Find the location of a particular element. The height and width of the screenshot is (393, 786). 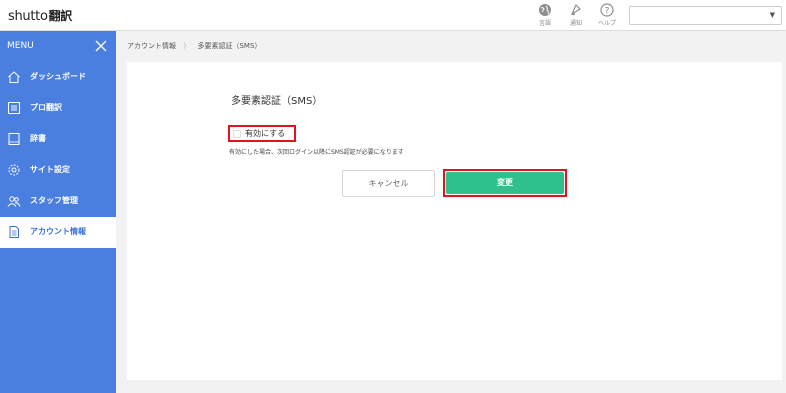

grid-icon is located at coordinates (14, 108).